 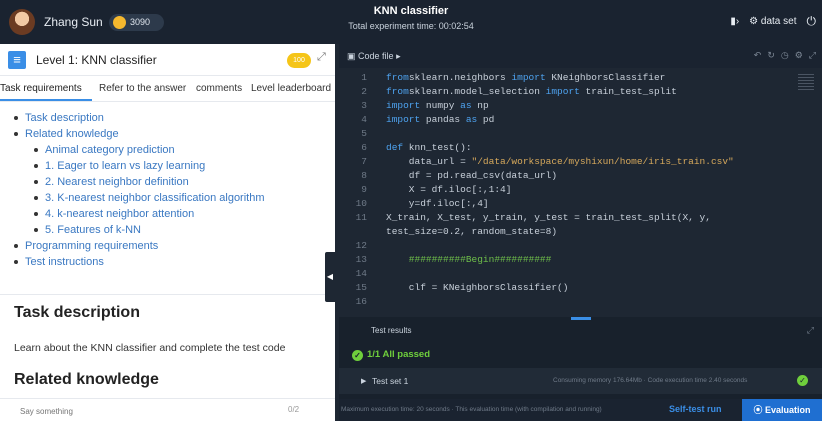 I want to click on code-token: ##########Begin##########, so click(x=469, y=259).